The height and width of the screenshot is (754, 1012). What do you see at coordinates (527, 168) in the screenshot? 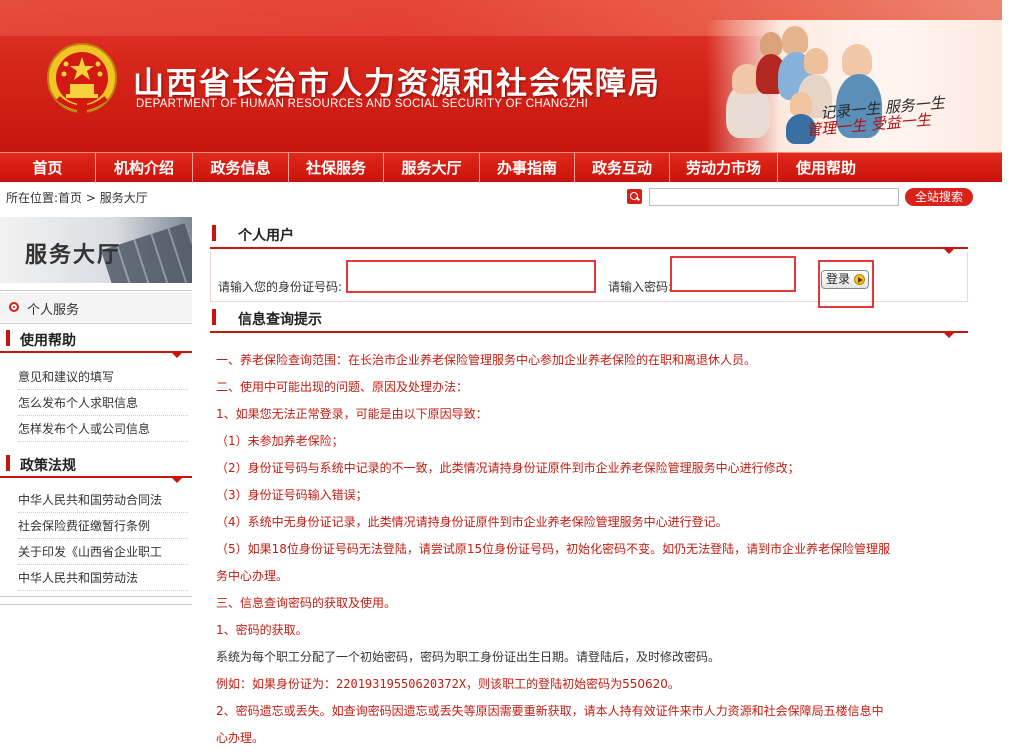
I see `nav-guide: 办事指南` at bounding box center [527, 168].